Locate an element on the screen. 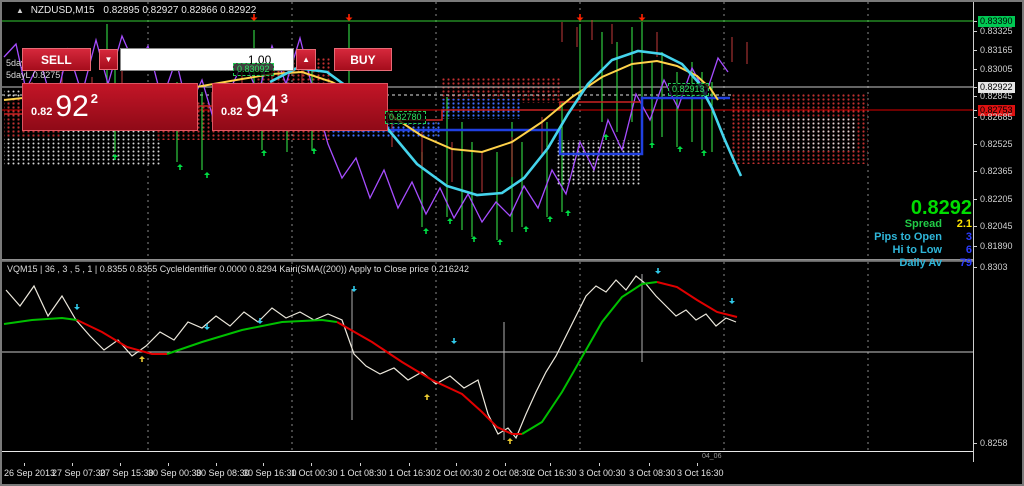 This screenshot has width=1024, height=486. info-row: Pips to Open 3 is located at coordinates (897, 237).